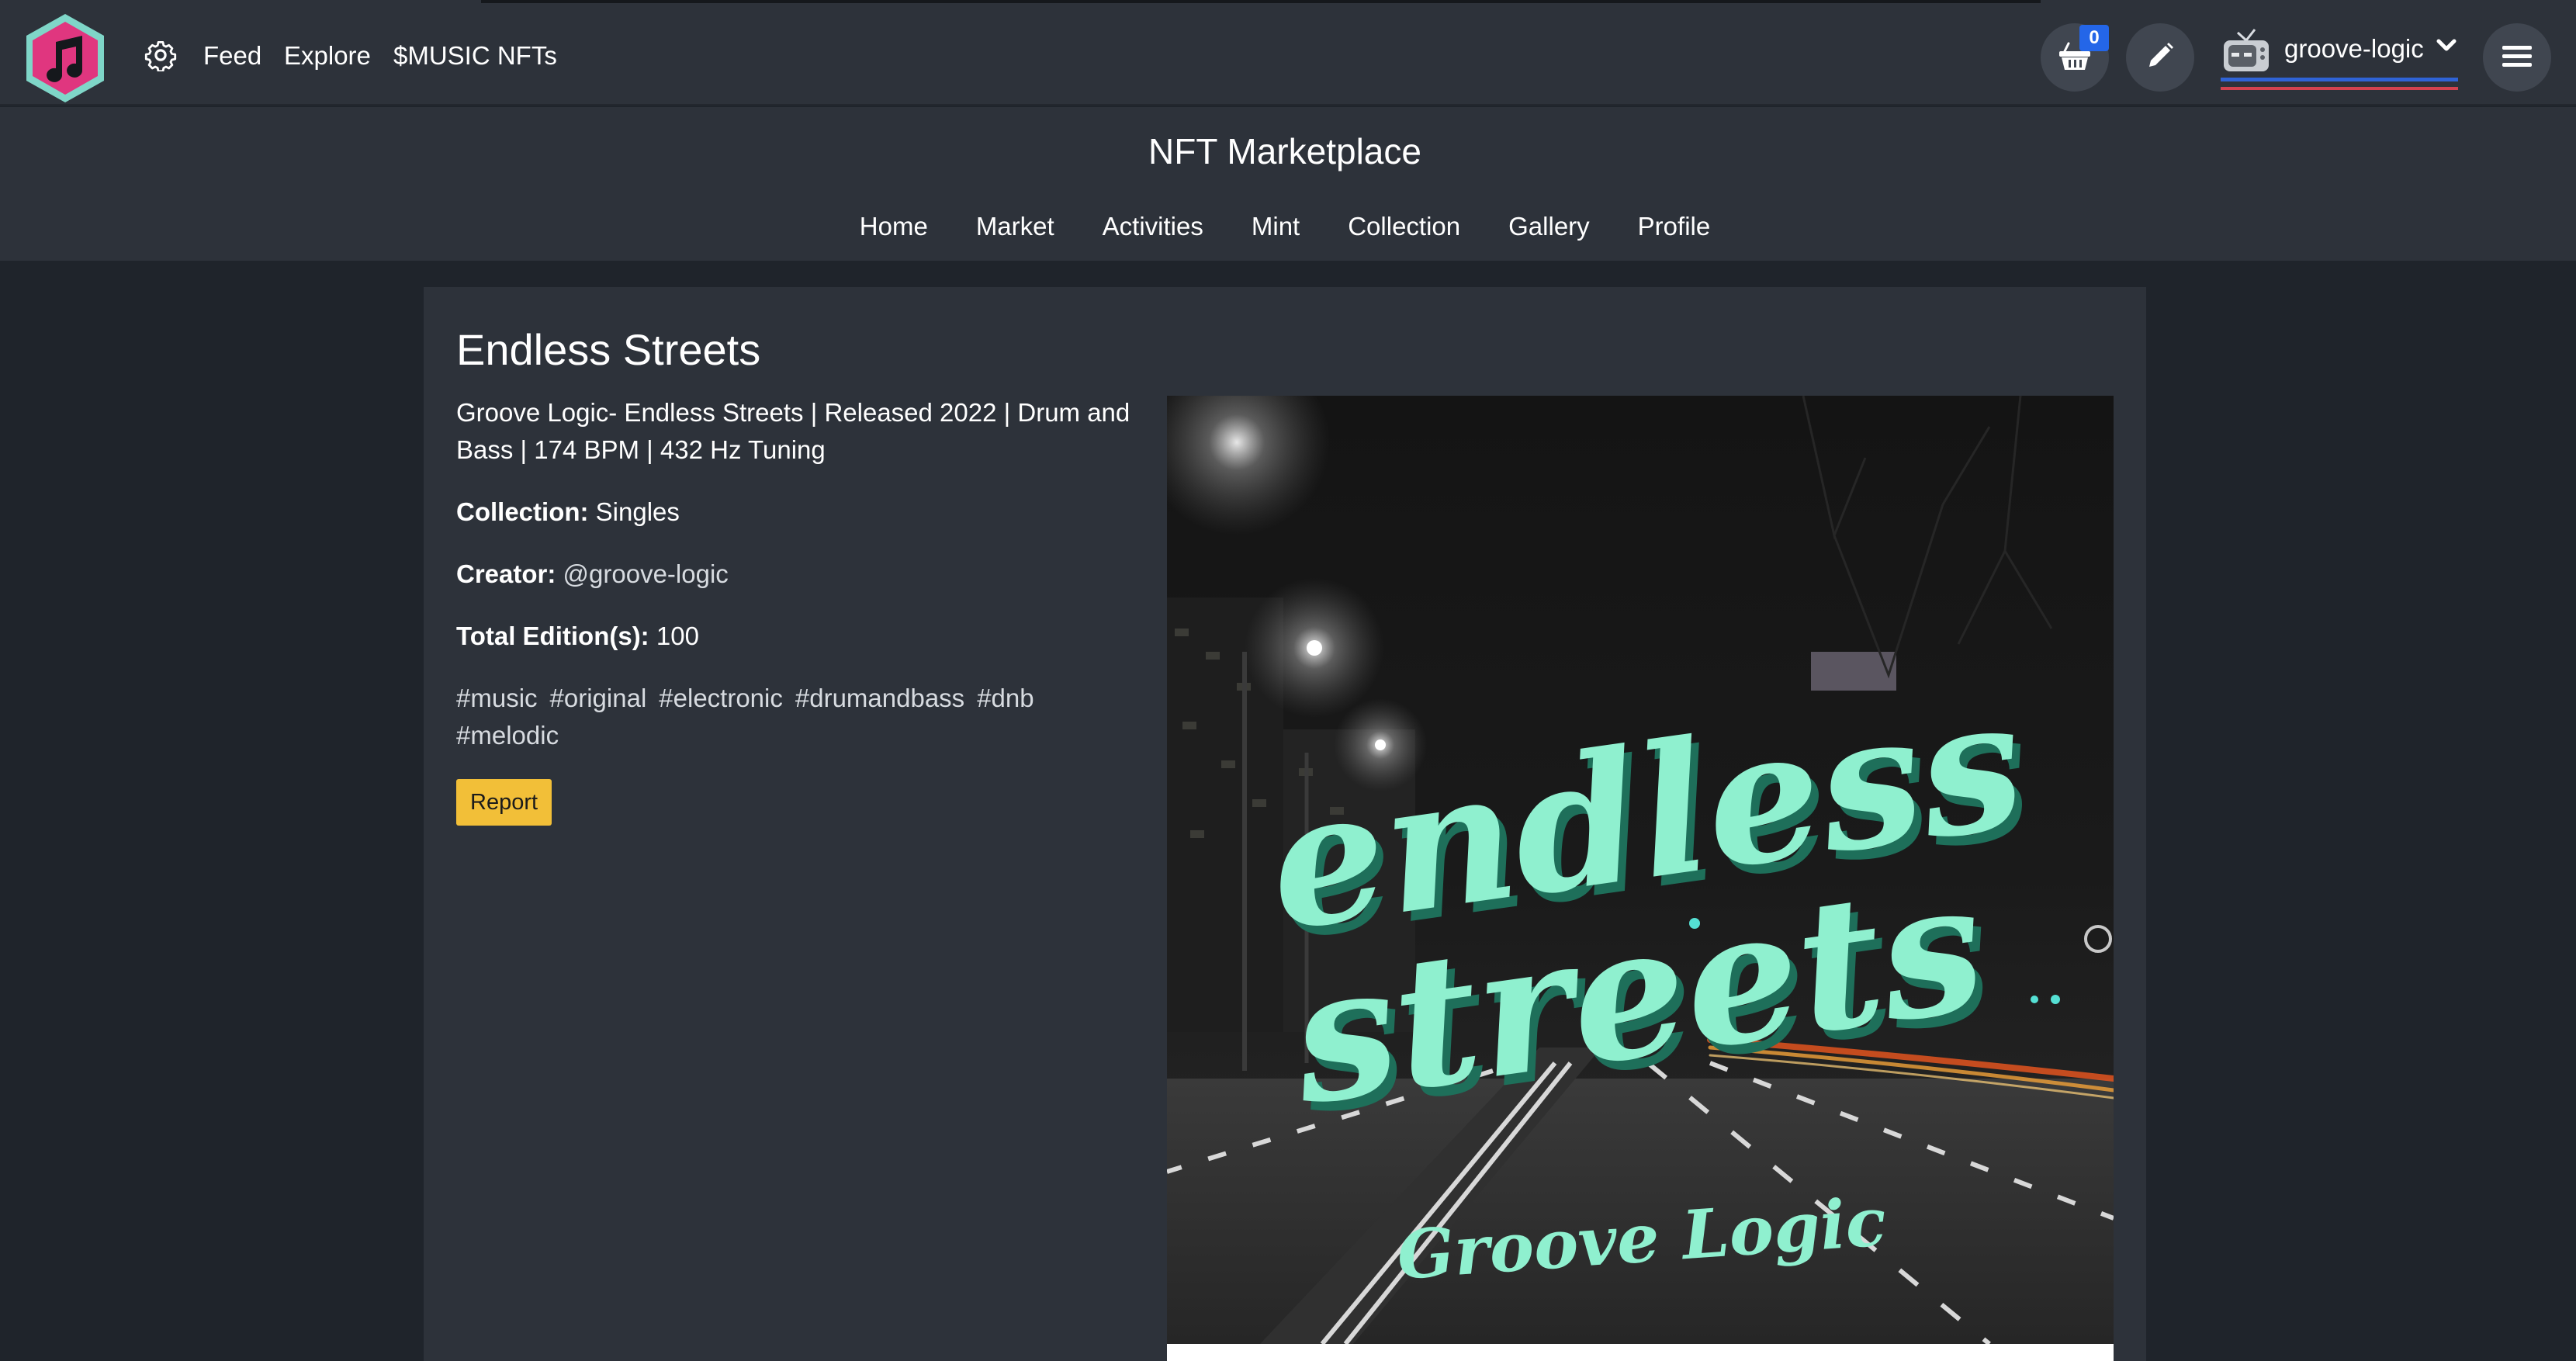  I want to click on editions-label: Total Edition(s):, so click(552, 636).